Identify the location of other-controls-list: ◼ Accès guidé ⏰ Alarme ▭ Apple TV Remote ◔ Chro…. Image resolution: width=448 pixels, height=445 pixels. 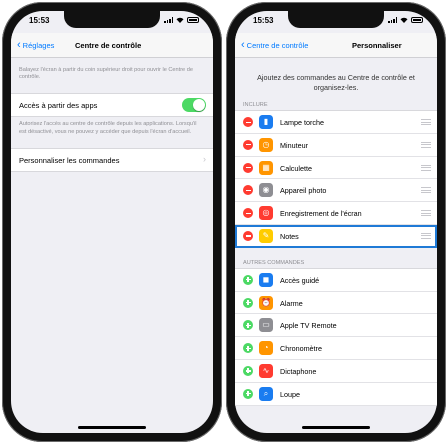
(336, 336).